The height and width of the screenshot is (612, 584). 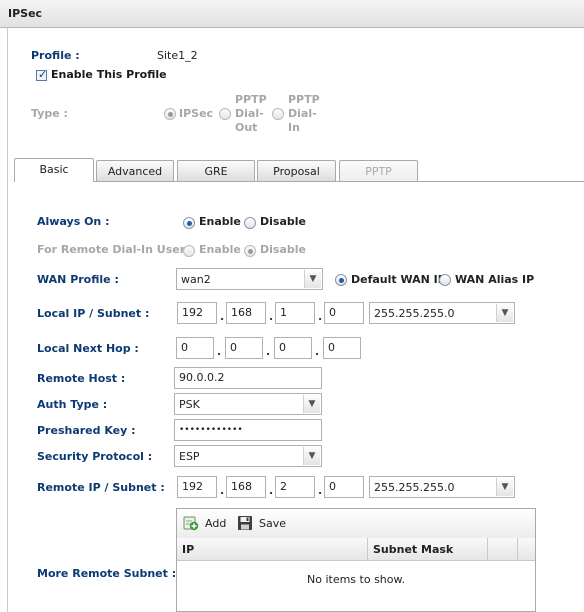 What do you see at coordinates (72, 404) in the screenshot?
I see `auth-type-label: Auth Type :` at bounding box center [72, 404].